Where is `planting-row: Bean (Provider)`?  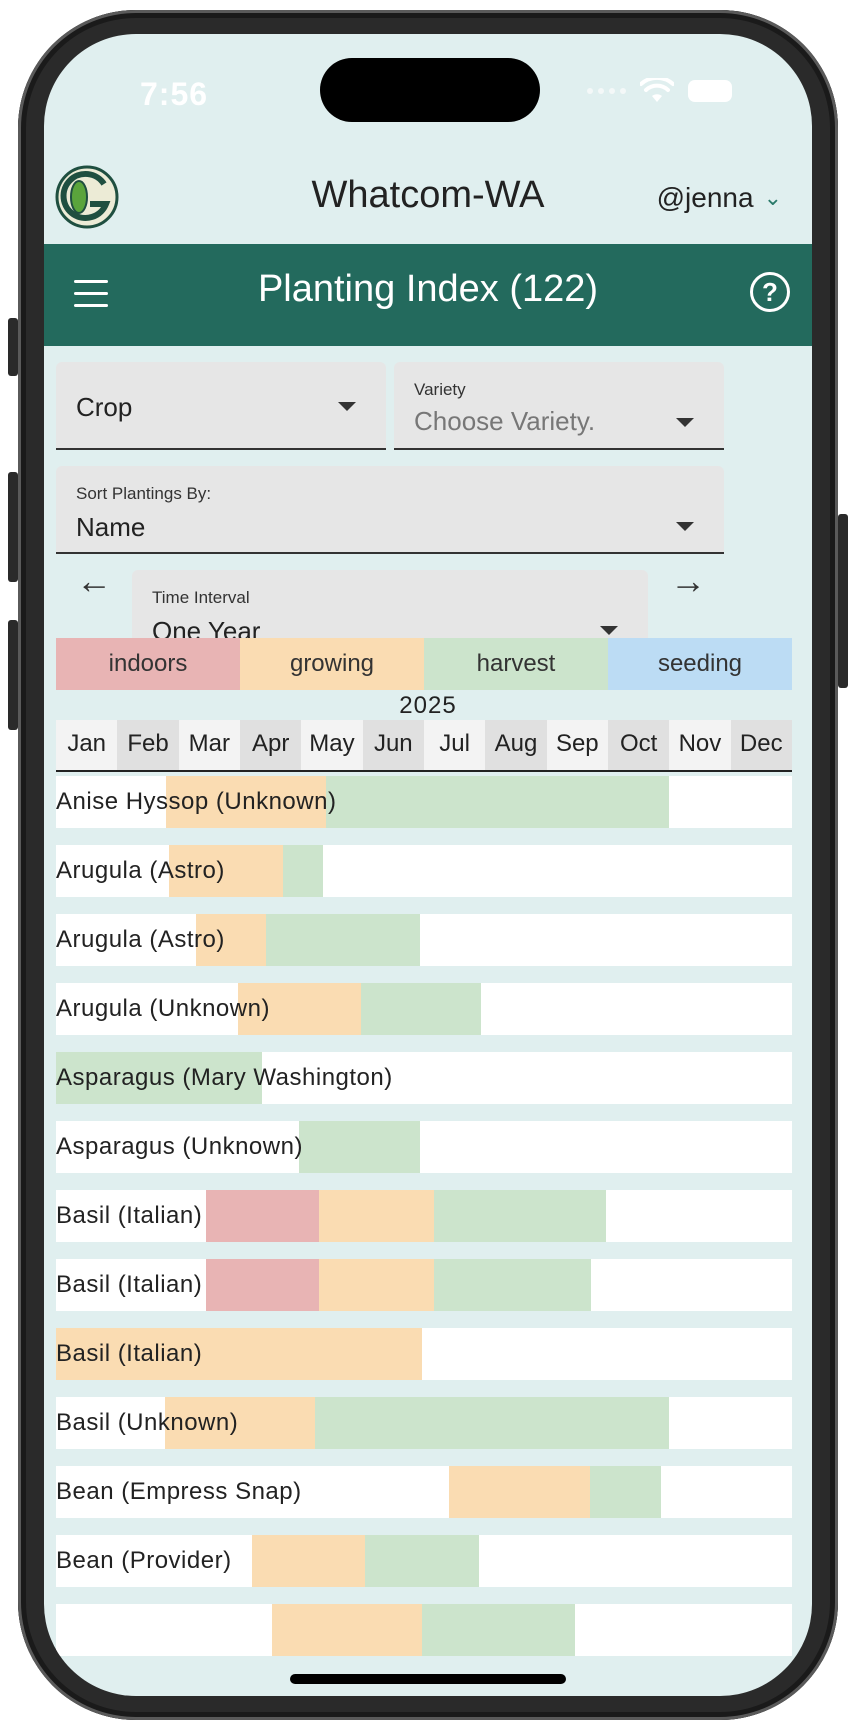
planting-row: Bean (Provider) is located at coordinates (424, 1561).